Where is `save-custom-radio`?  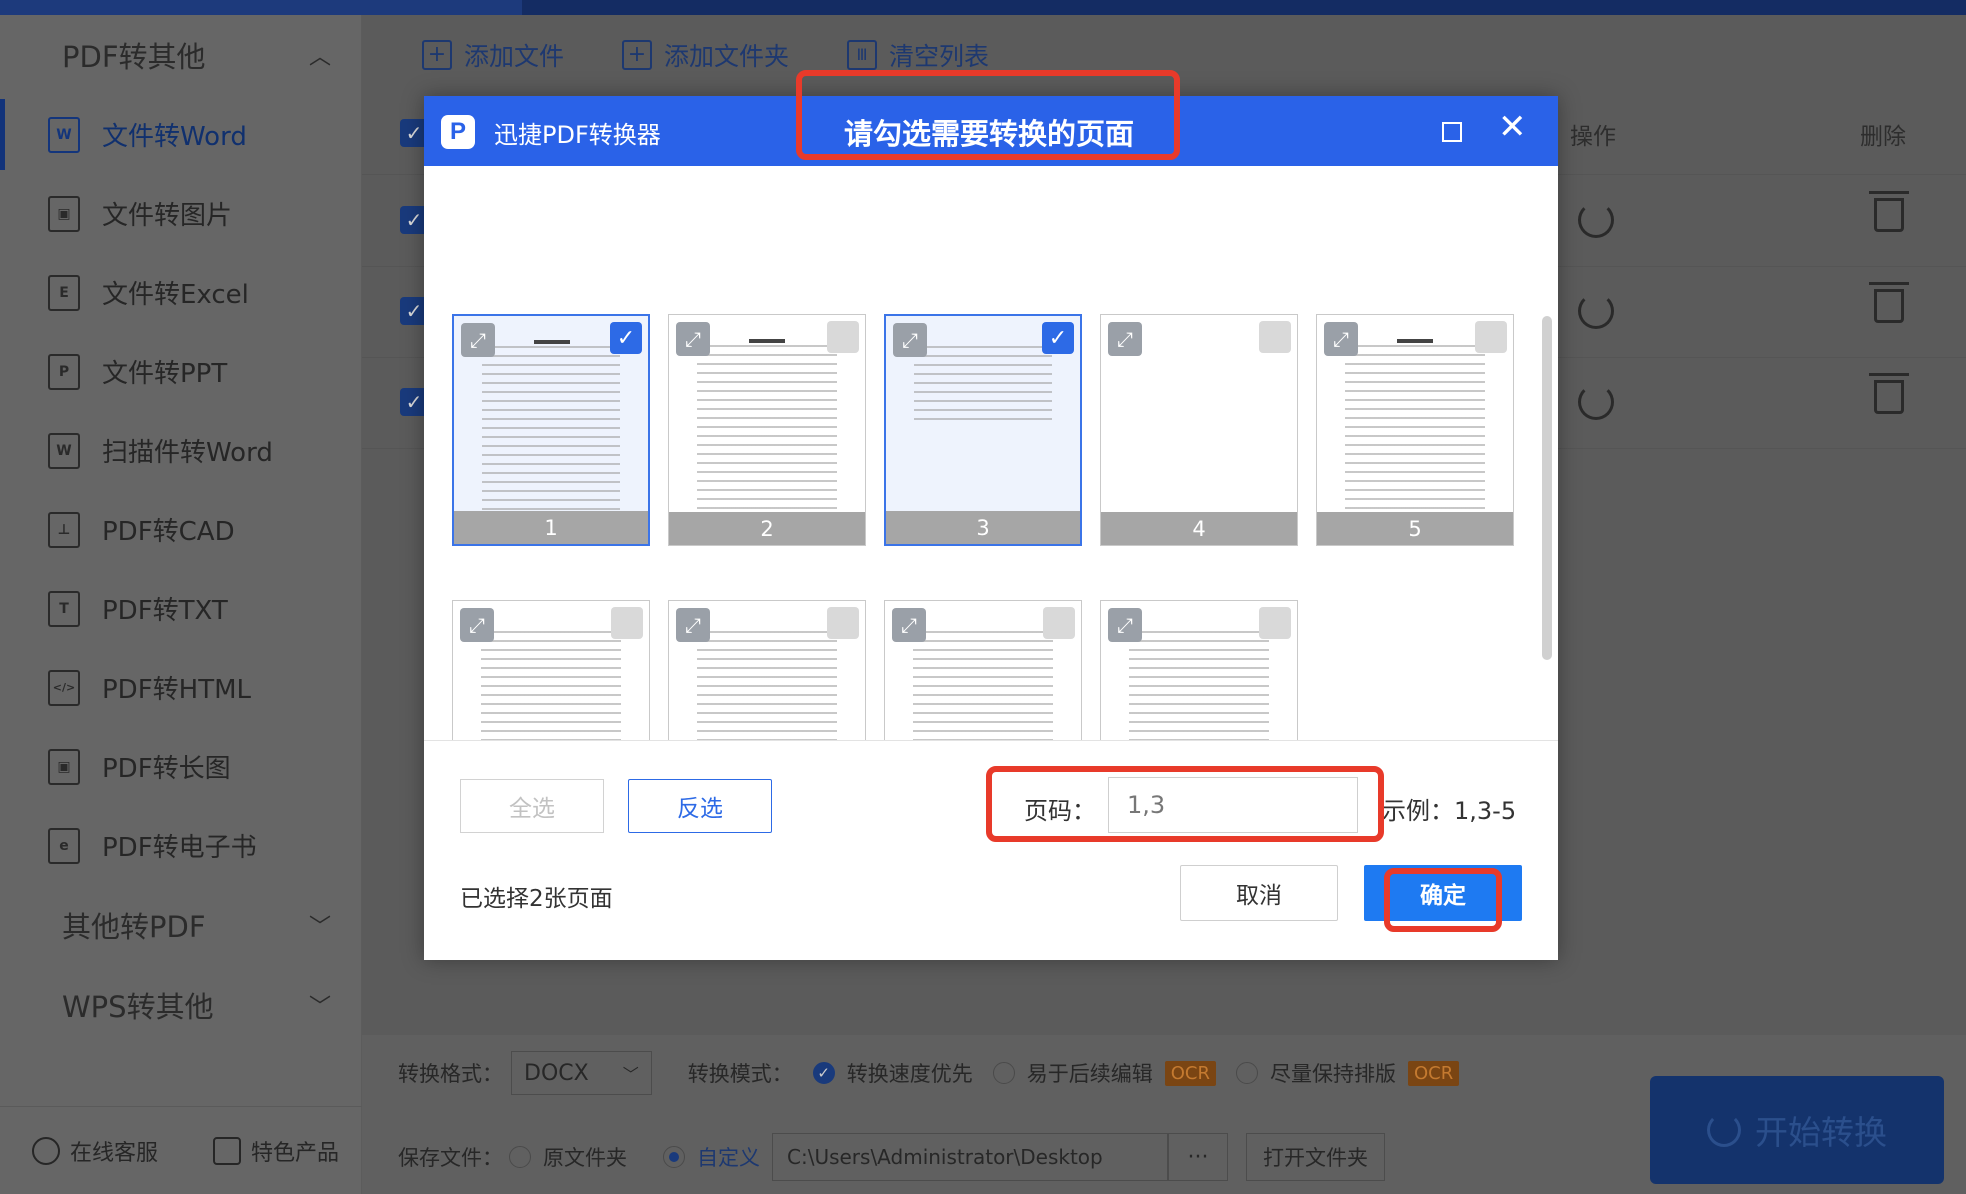
save-custom-radio is located at coordinates (674, 1157).